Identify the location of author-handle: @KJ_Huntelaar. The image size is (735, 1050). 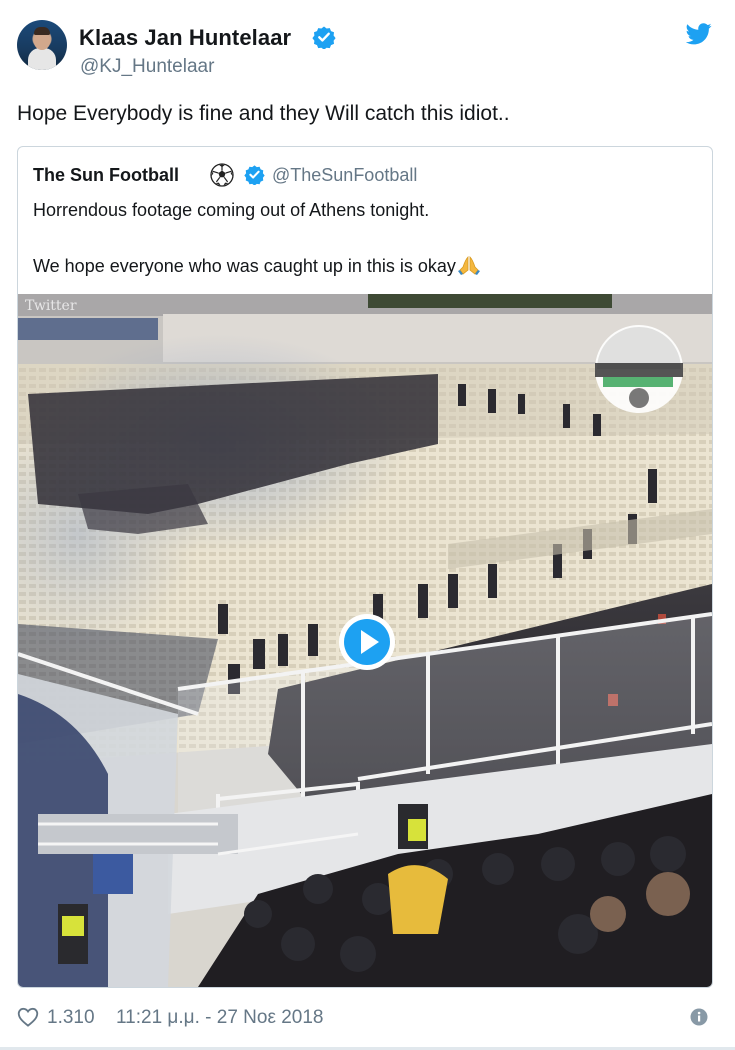
(147, 67).